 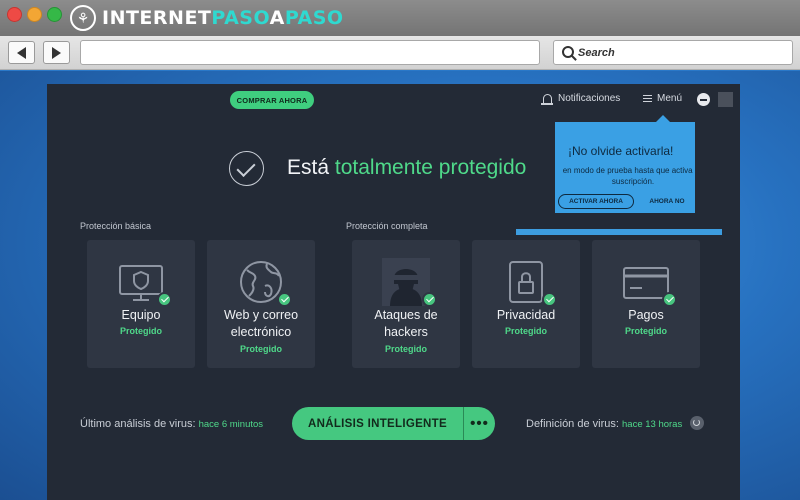 I want to click on buy-now-button: COMPRAR AHORA, so click(x=272, y=100).